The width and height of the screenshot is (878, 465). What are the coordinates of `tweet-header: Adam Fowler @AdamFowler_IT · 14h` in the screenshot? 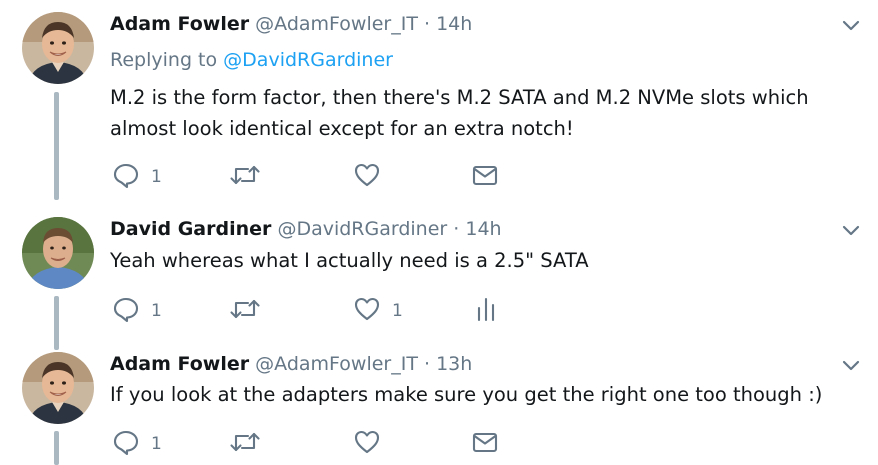 It's located at (291, 24).